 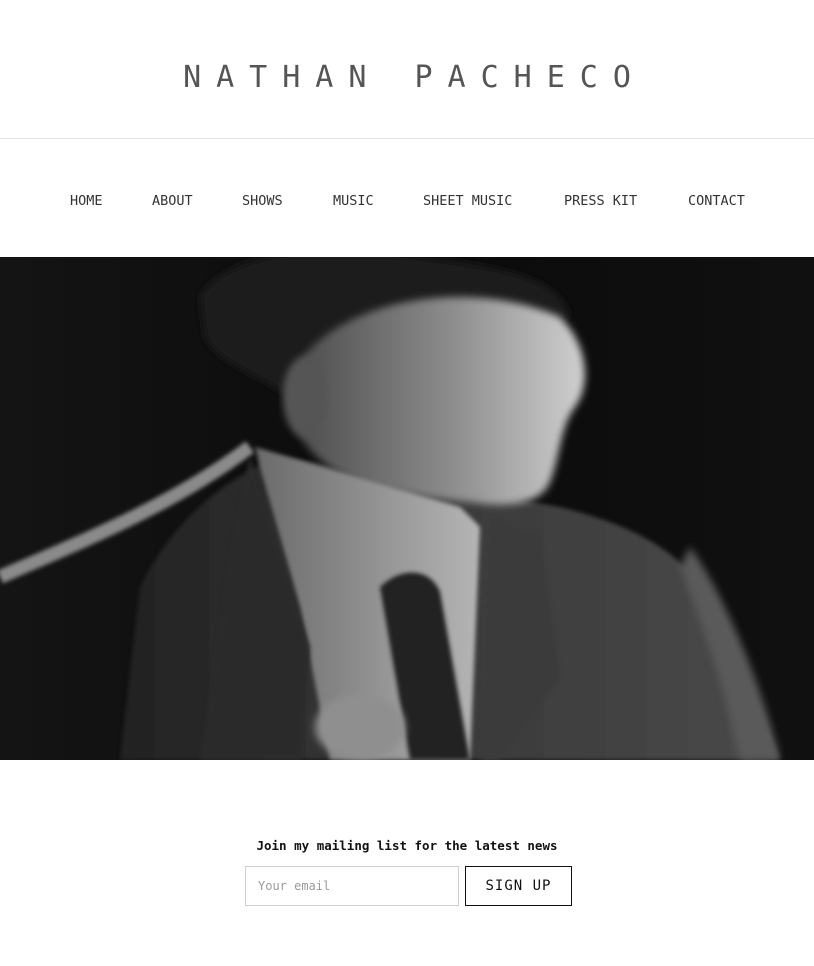 What do you see at coordinates (518, 886) in the screenshot?
I see `sign-up-button: SIGN UP` at bounding box center [518, 886].